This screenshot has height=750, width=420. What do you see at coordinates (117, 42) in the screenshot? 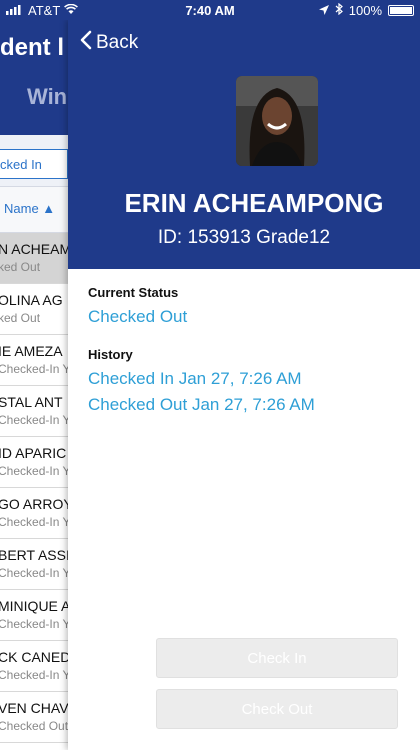
I see `back-label: Back` at bounding box center [117, 42].